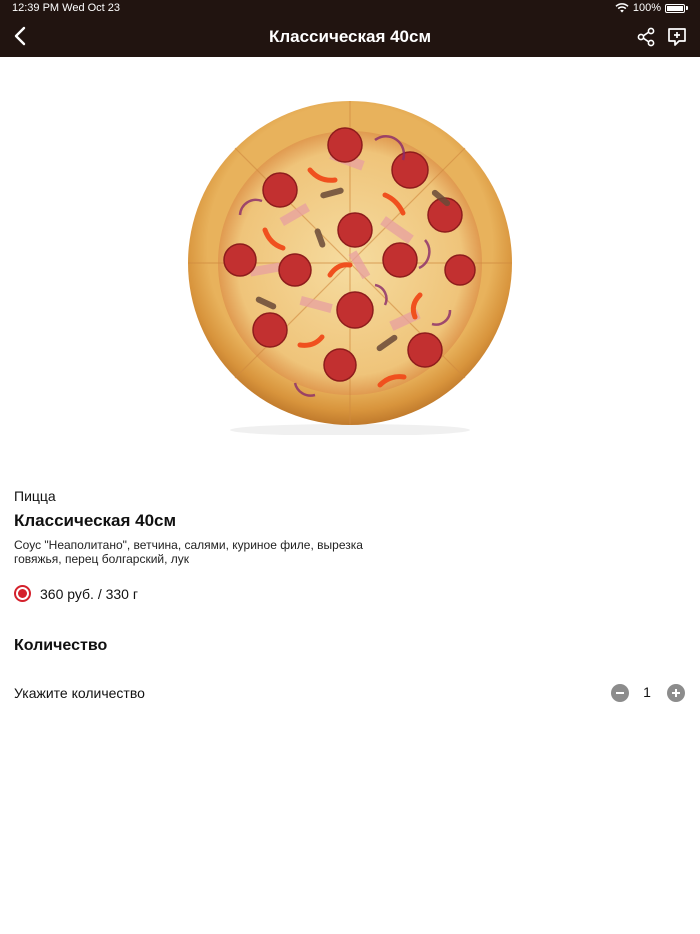 Image resolution: width=700 pixels, height=934 pixels. I want to click on back-button, so click(20, 36).